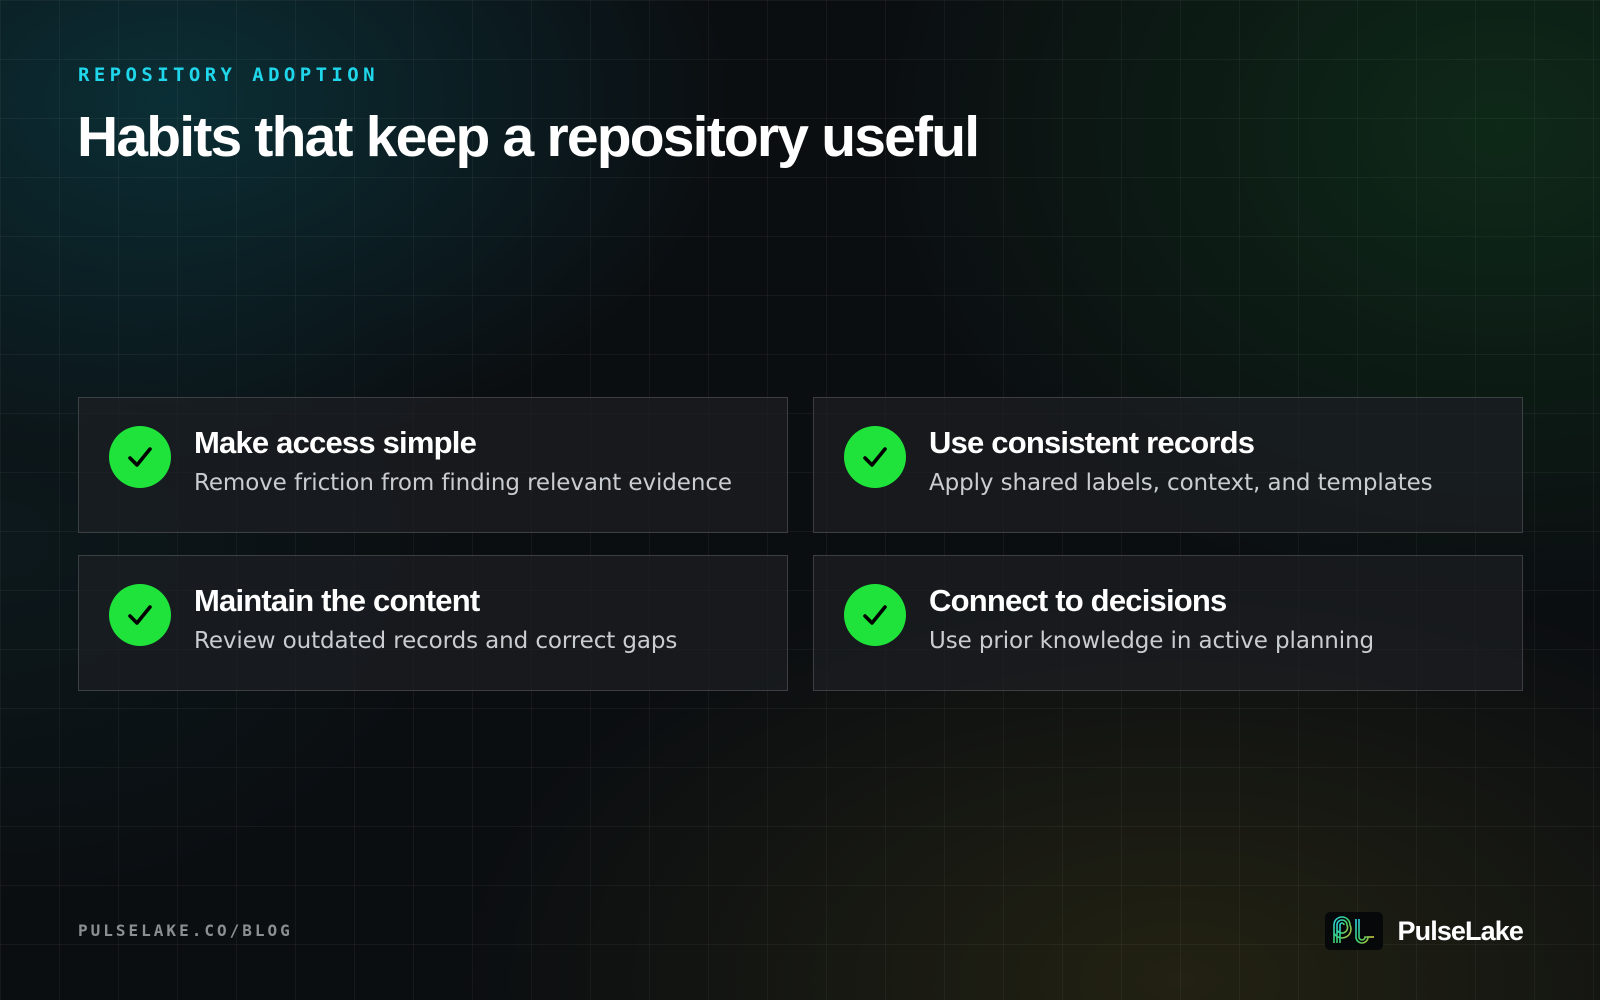  I want to click on page-title: Habits that keep a repository useful, so click(528, 137).